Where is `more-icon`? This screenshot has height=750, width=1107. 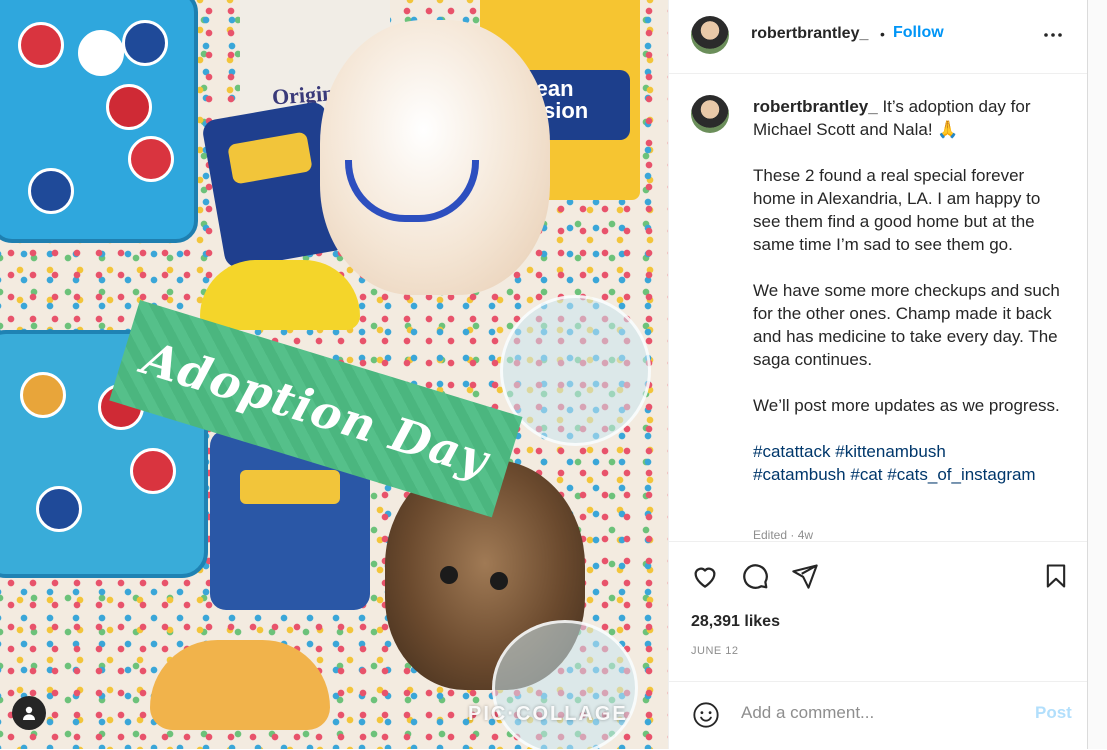 more-icon is located at coordinates (1053, 35).